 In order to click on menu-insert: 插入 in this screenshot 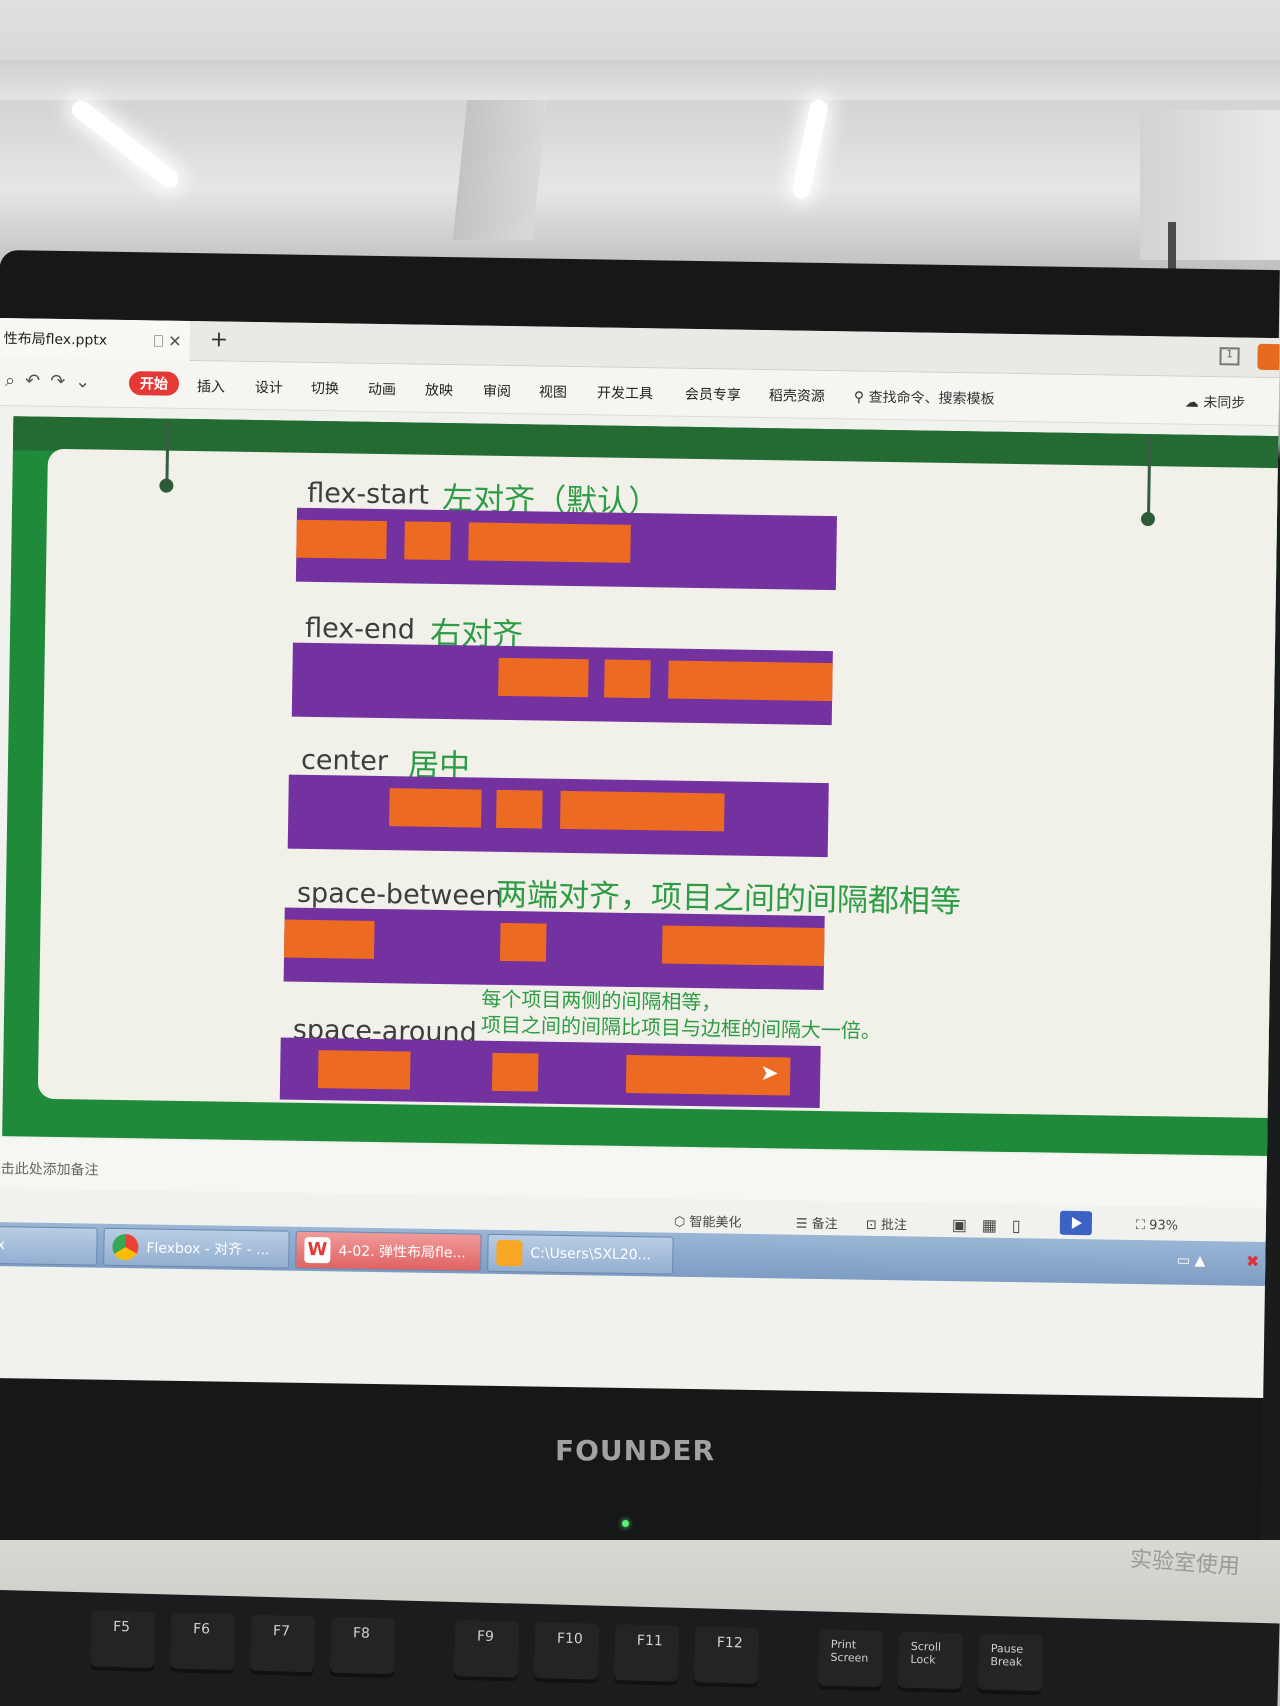, I will do `click(211, 386)`.